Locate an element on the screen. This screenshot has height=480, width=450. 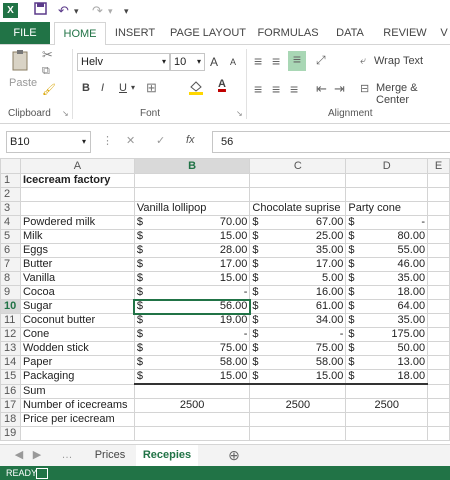
font-size-select: 10 ▾ is located at coordinates (187, 62).